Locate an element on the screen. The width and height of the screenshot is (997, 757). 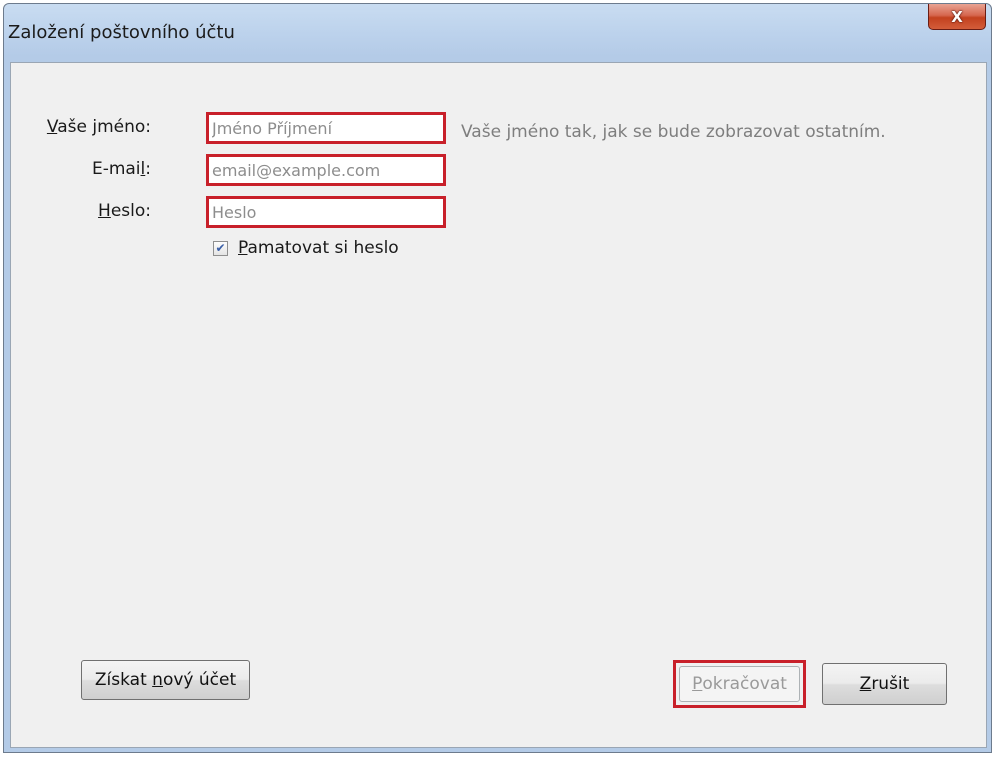
name-input is located at coordinates (325, 128).